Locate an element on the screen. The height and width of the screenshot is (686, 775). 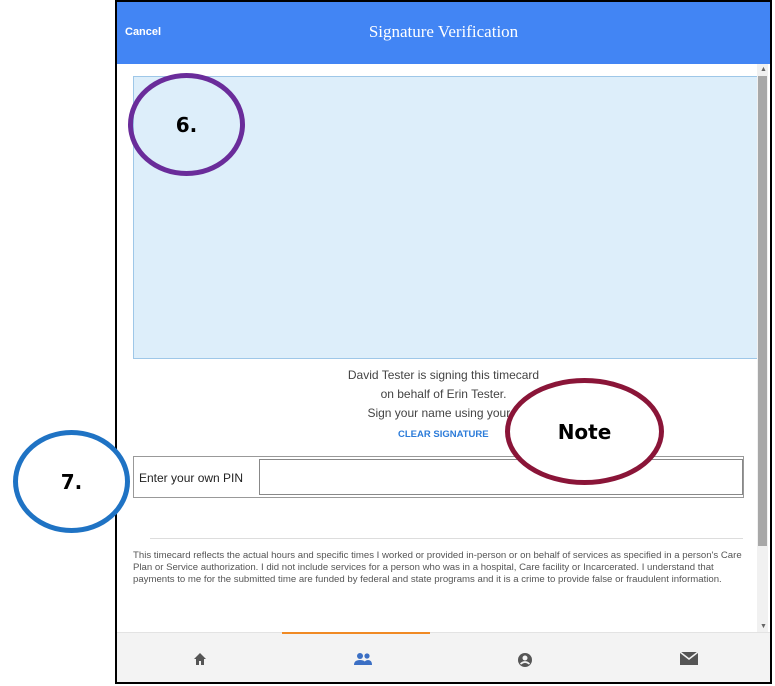
callout-note-label: Note is located at coordinates (584, 431).